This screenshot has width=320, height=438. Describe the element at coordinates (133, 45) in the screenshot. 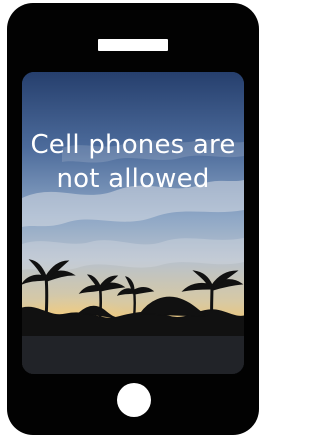

I see `speaker-slot` at that location.